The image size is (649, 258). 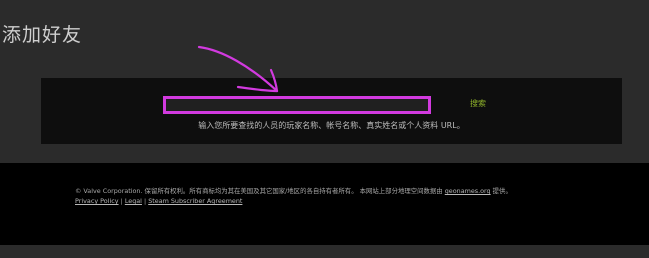 I want to click on legal-link: Legal, so click(x=133, y=201).